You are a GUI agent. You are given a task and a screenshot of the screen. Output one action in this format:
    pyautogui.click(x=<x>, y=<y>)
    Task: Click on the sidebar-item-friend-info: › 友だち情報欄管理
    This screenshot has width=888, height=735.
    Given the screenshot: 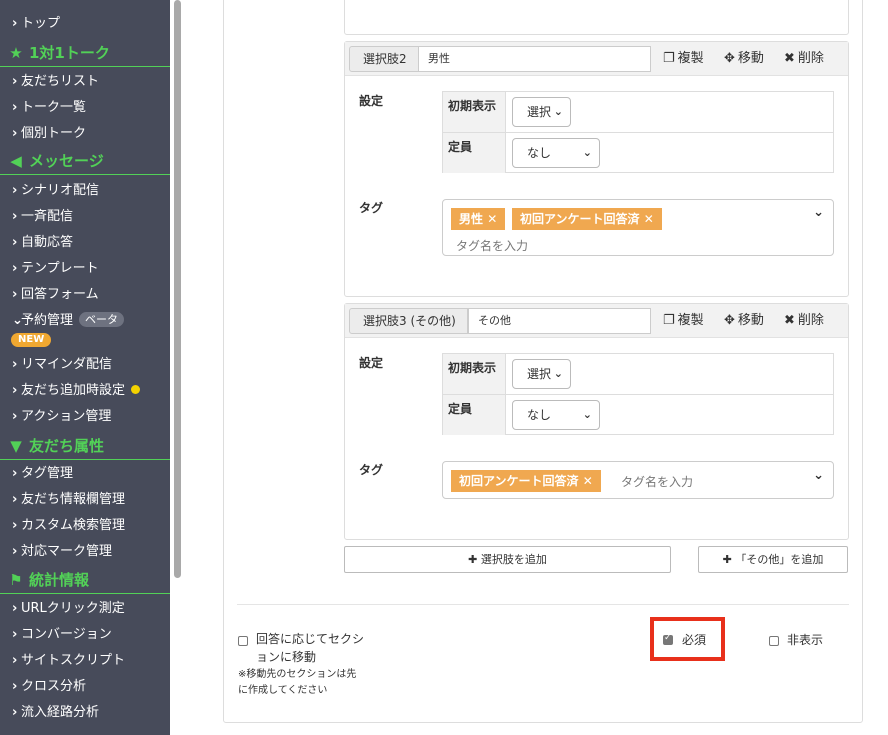 What is the action you would take?
    pyautogui.click(x=85, y=500)
    